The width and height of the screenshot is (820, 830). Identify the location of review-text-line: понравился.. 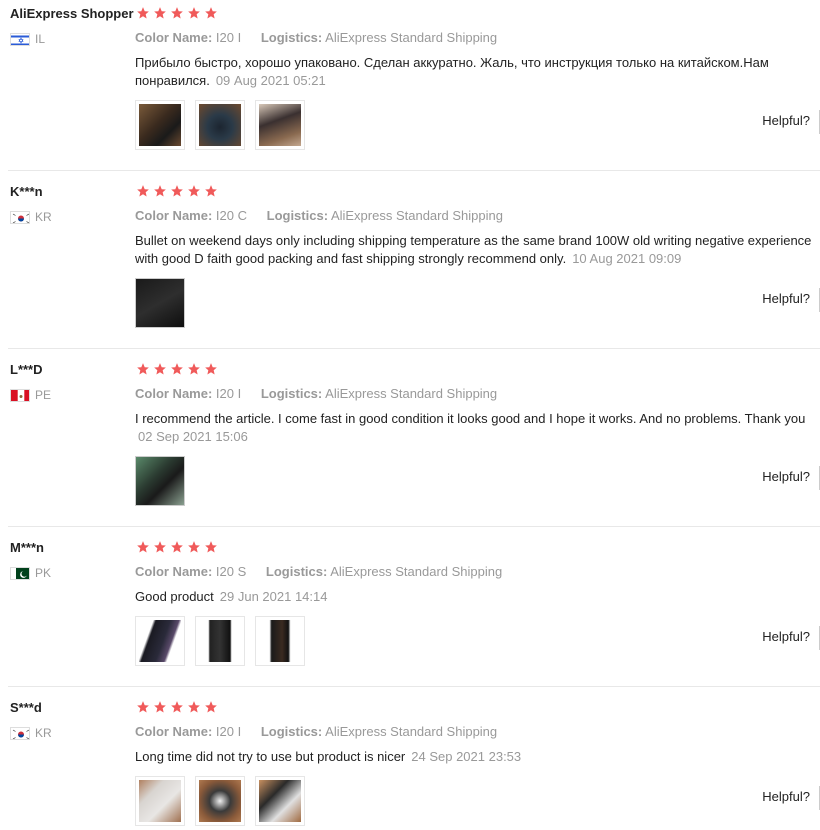
(172, 80).